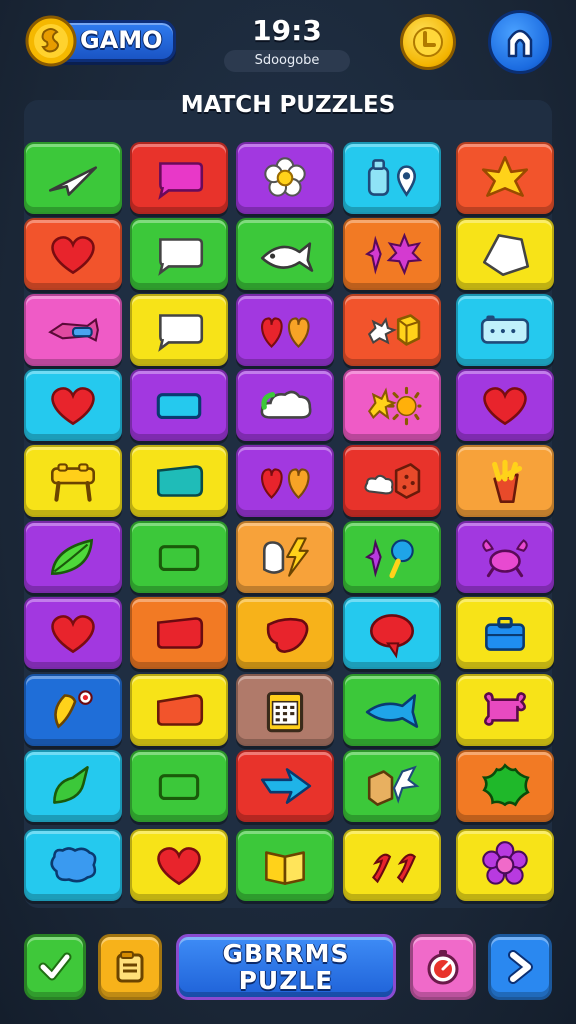 The height and width of the screenshot is (1024, 576). I want to click on coin-icon, so click(51, 41).